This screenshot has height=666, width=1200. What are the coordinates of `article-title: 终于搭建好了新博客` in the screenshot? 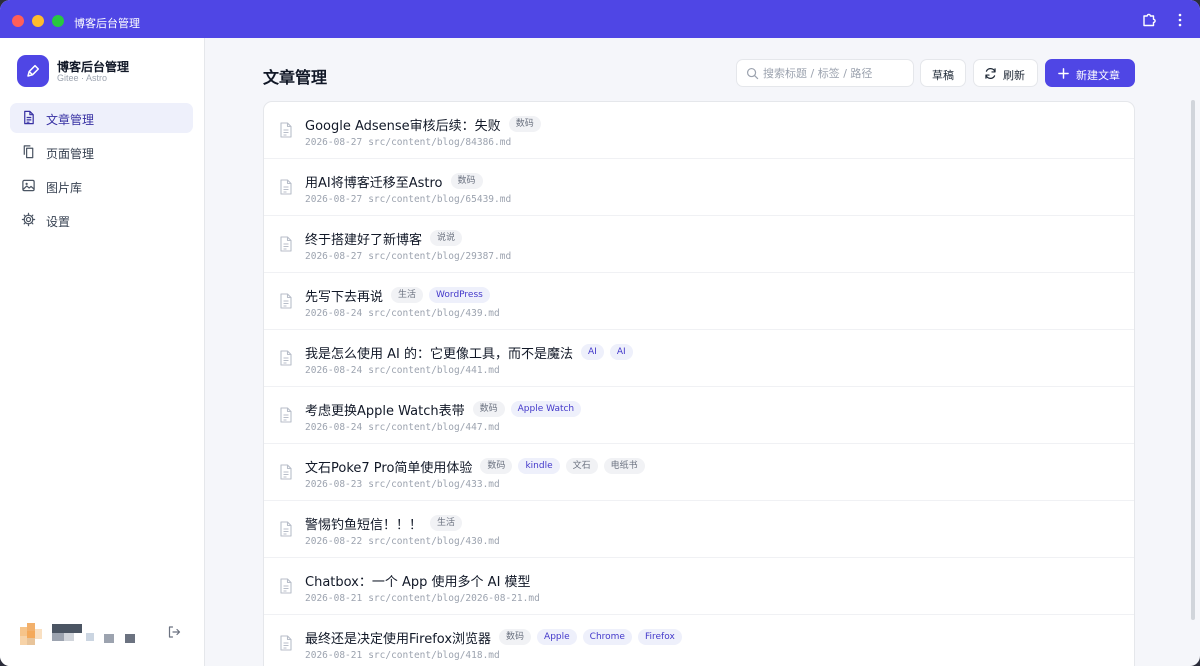 It's located at (363, 238).